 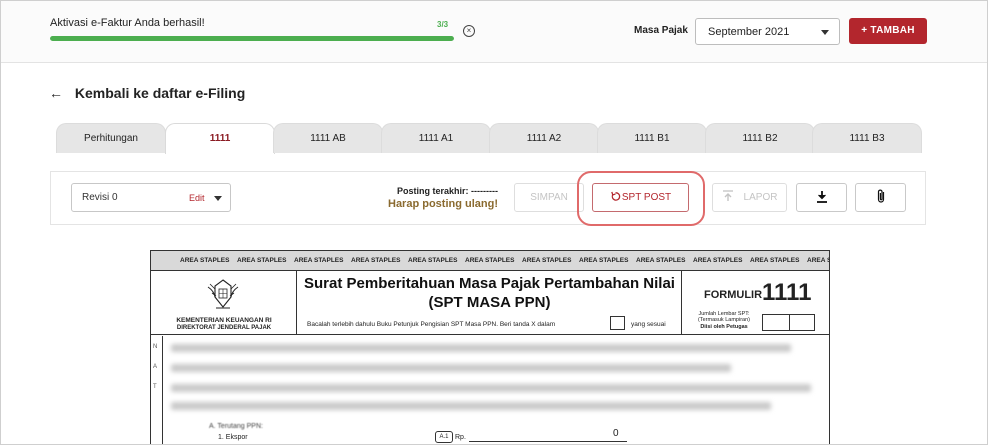 I want to click on lapor-button: LAPOR, so click(x=749, y=197).